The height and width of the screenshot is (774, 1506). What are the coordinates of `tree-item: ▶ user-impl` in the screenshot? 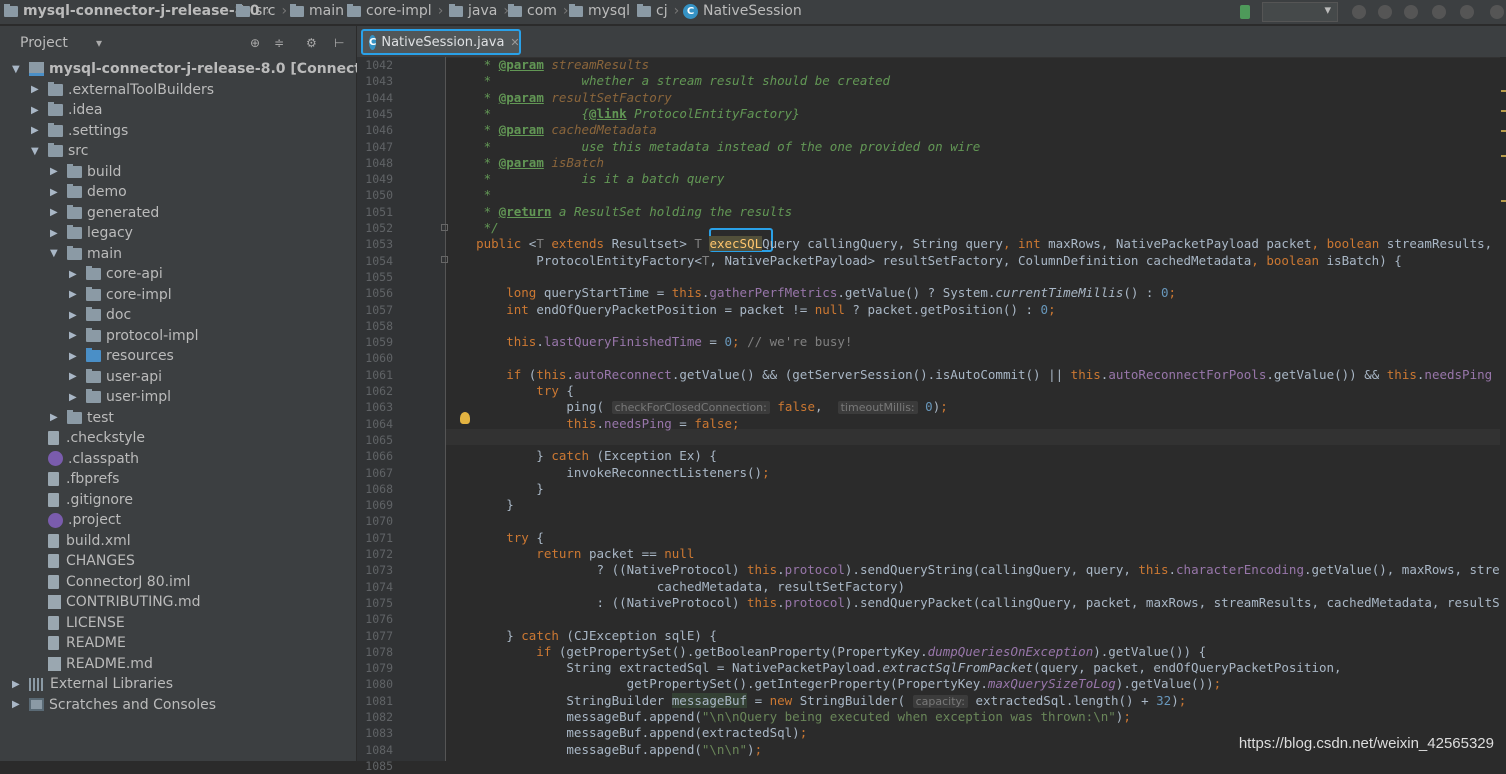 It's located at (120, 397).